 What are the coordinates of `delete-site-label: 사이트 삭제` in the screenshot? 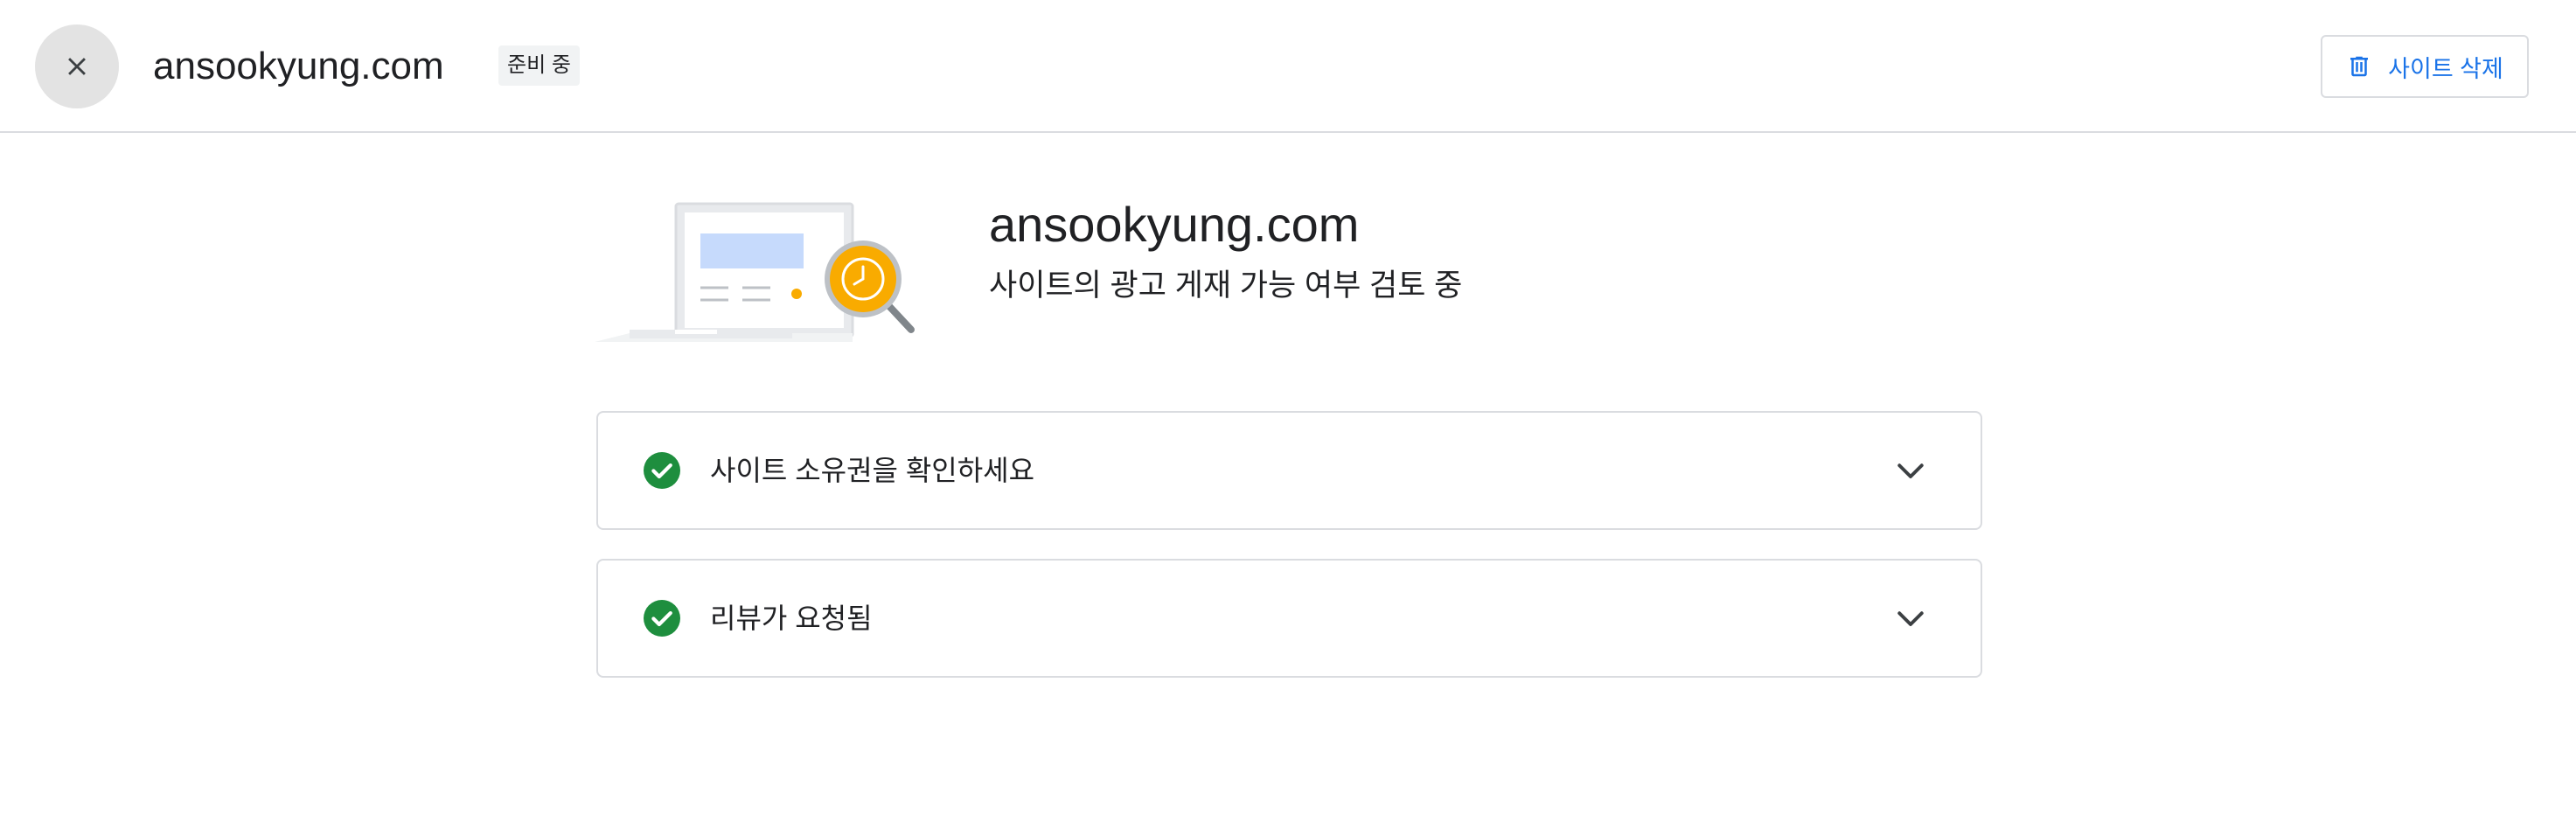 It's located at (2445, 68).